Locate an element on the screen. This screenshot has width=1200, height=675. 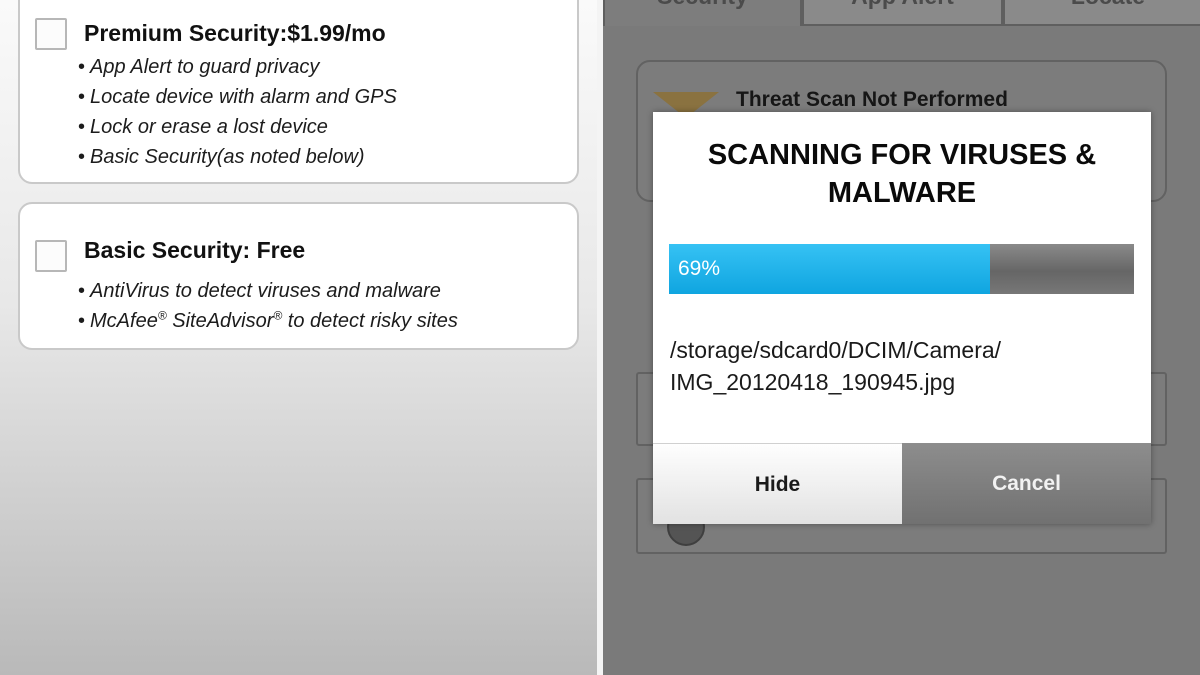
list-item: • Lock or erase a lost device is located at coordinates (203, 127).